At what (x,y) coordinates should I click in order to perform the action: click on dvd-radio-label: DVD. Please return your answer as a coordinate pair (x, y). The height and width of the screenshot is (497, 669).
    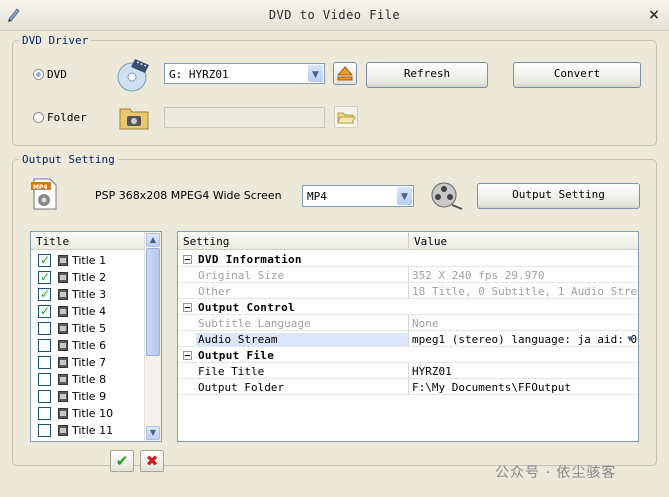
    Looking at the image, I should click on (57, 74).